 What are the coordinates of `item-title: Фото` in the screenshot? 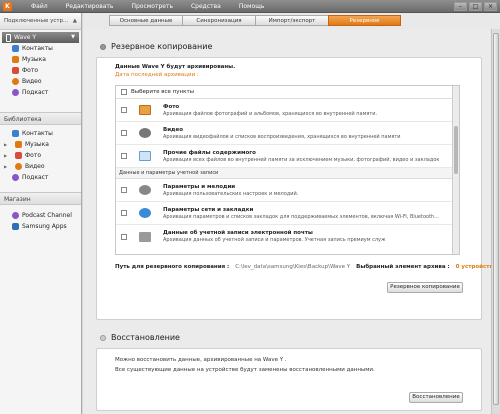 It's located at (171, 106).